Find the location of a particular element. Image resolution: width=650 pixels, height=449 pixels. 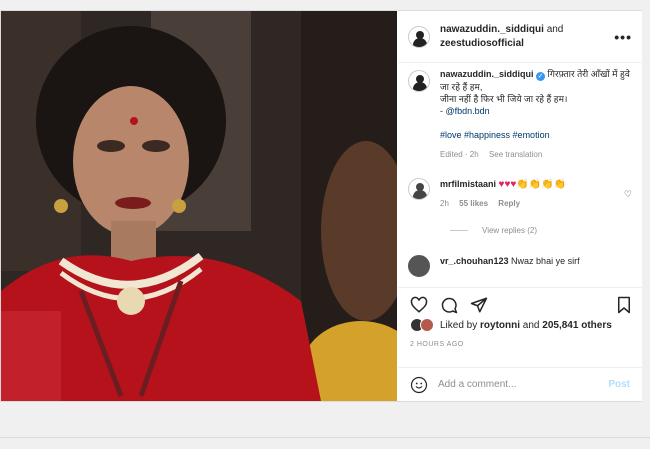

see-translation-link: See translation is located at coordinates (515, 154).